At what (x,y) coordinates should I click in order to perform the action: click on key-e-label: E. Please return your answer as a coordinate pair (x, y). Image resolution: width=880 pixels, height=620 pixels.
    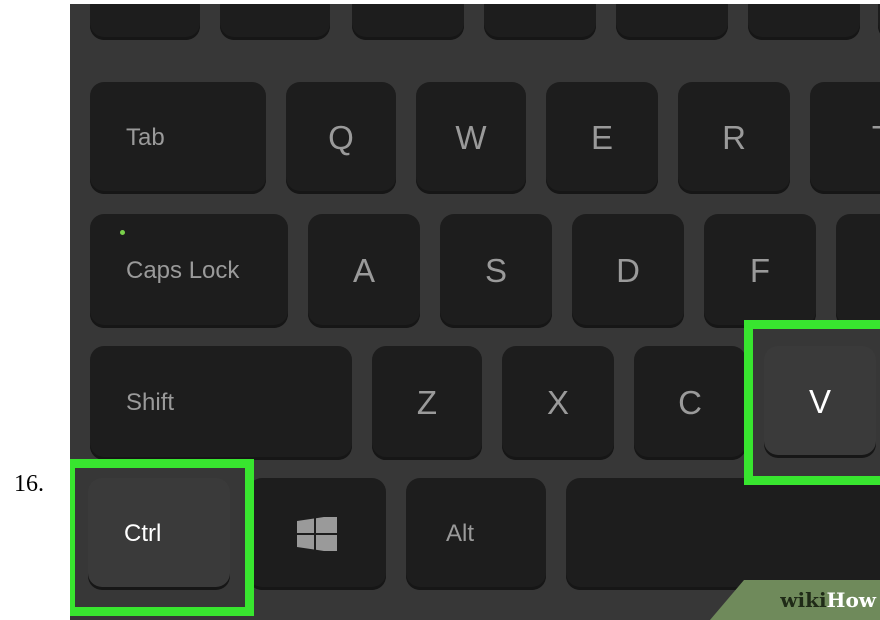
    Looking at the image, I should click on (601, 137).